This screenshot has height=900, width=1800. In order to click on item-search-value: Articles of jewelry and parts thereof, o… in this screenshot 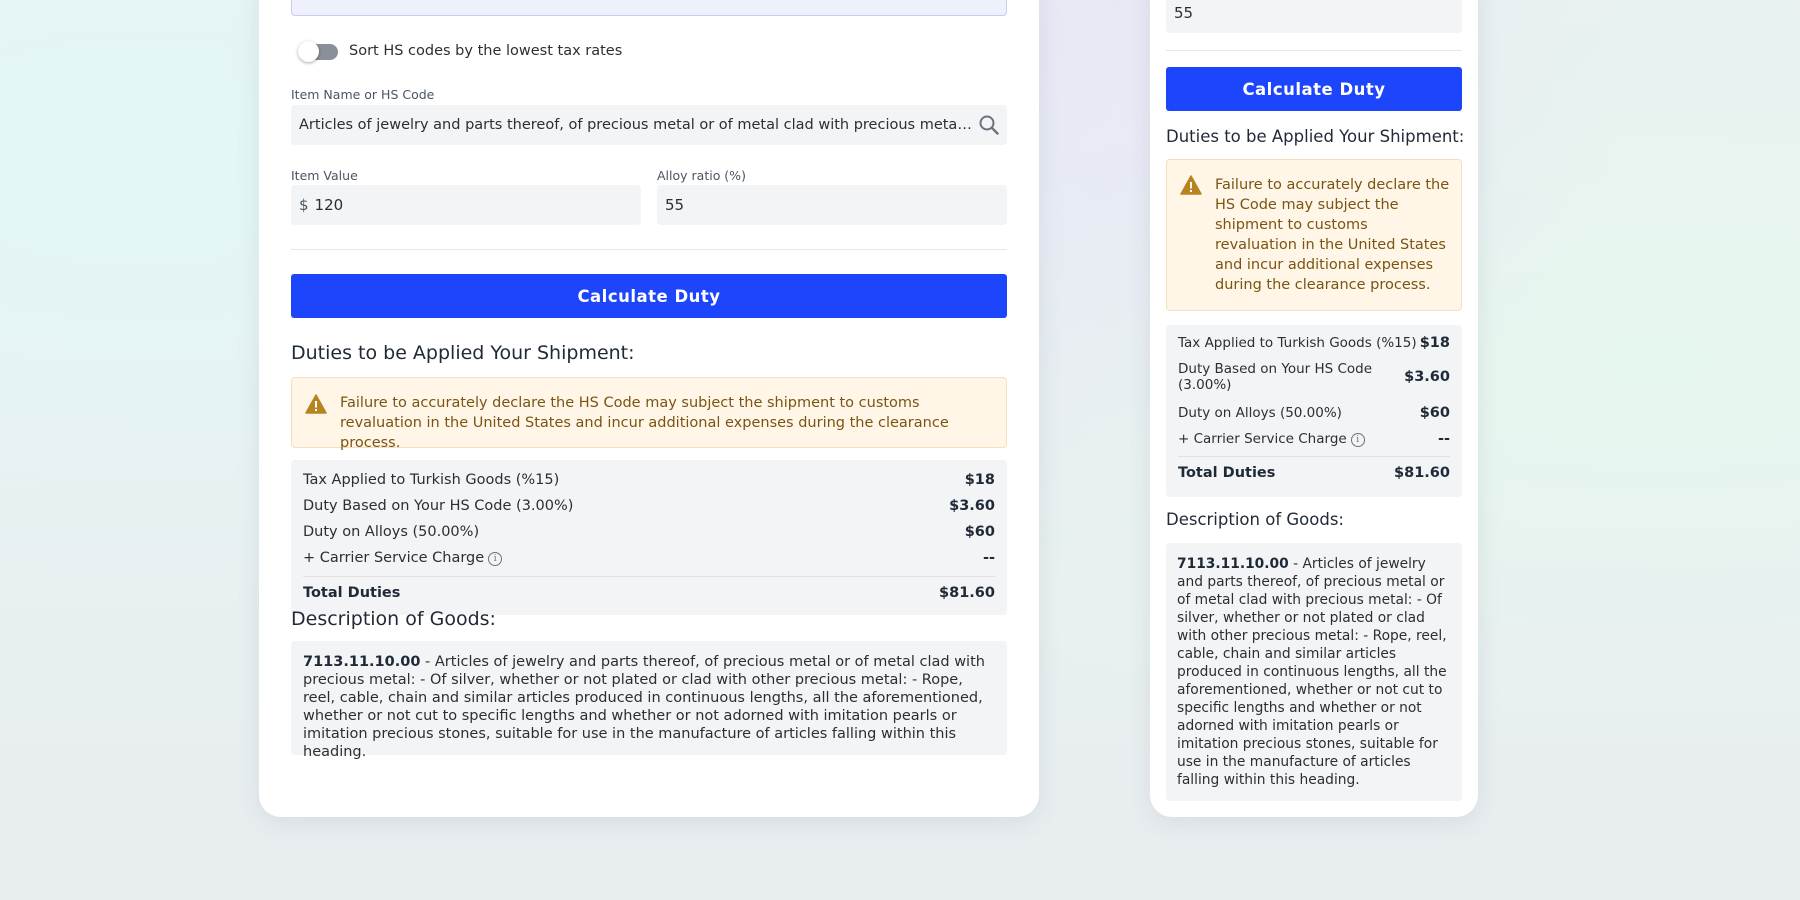, I will do `click(636, 125)`.